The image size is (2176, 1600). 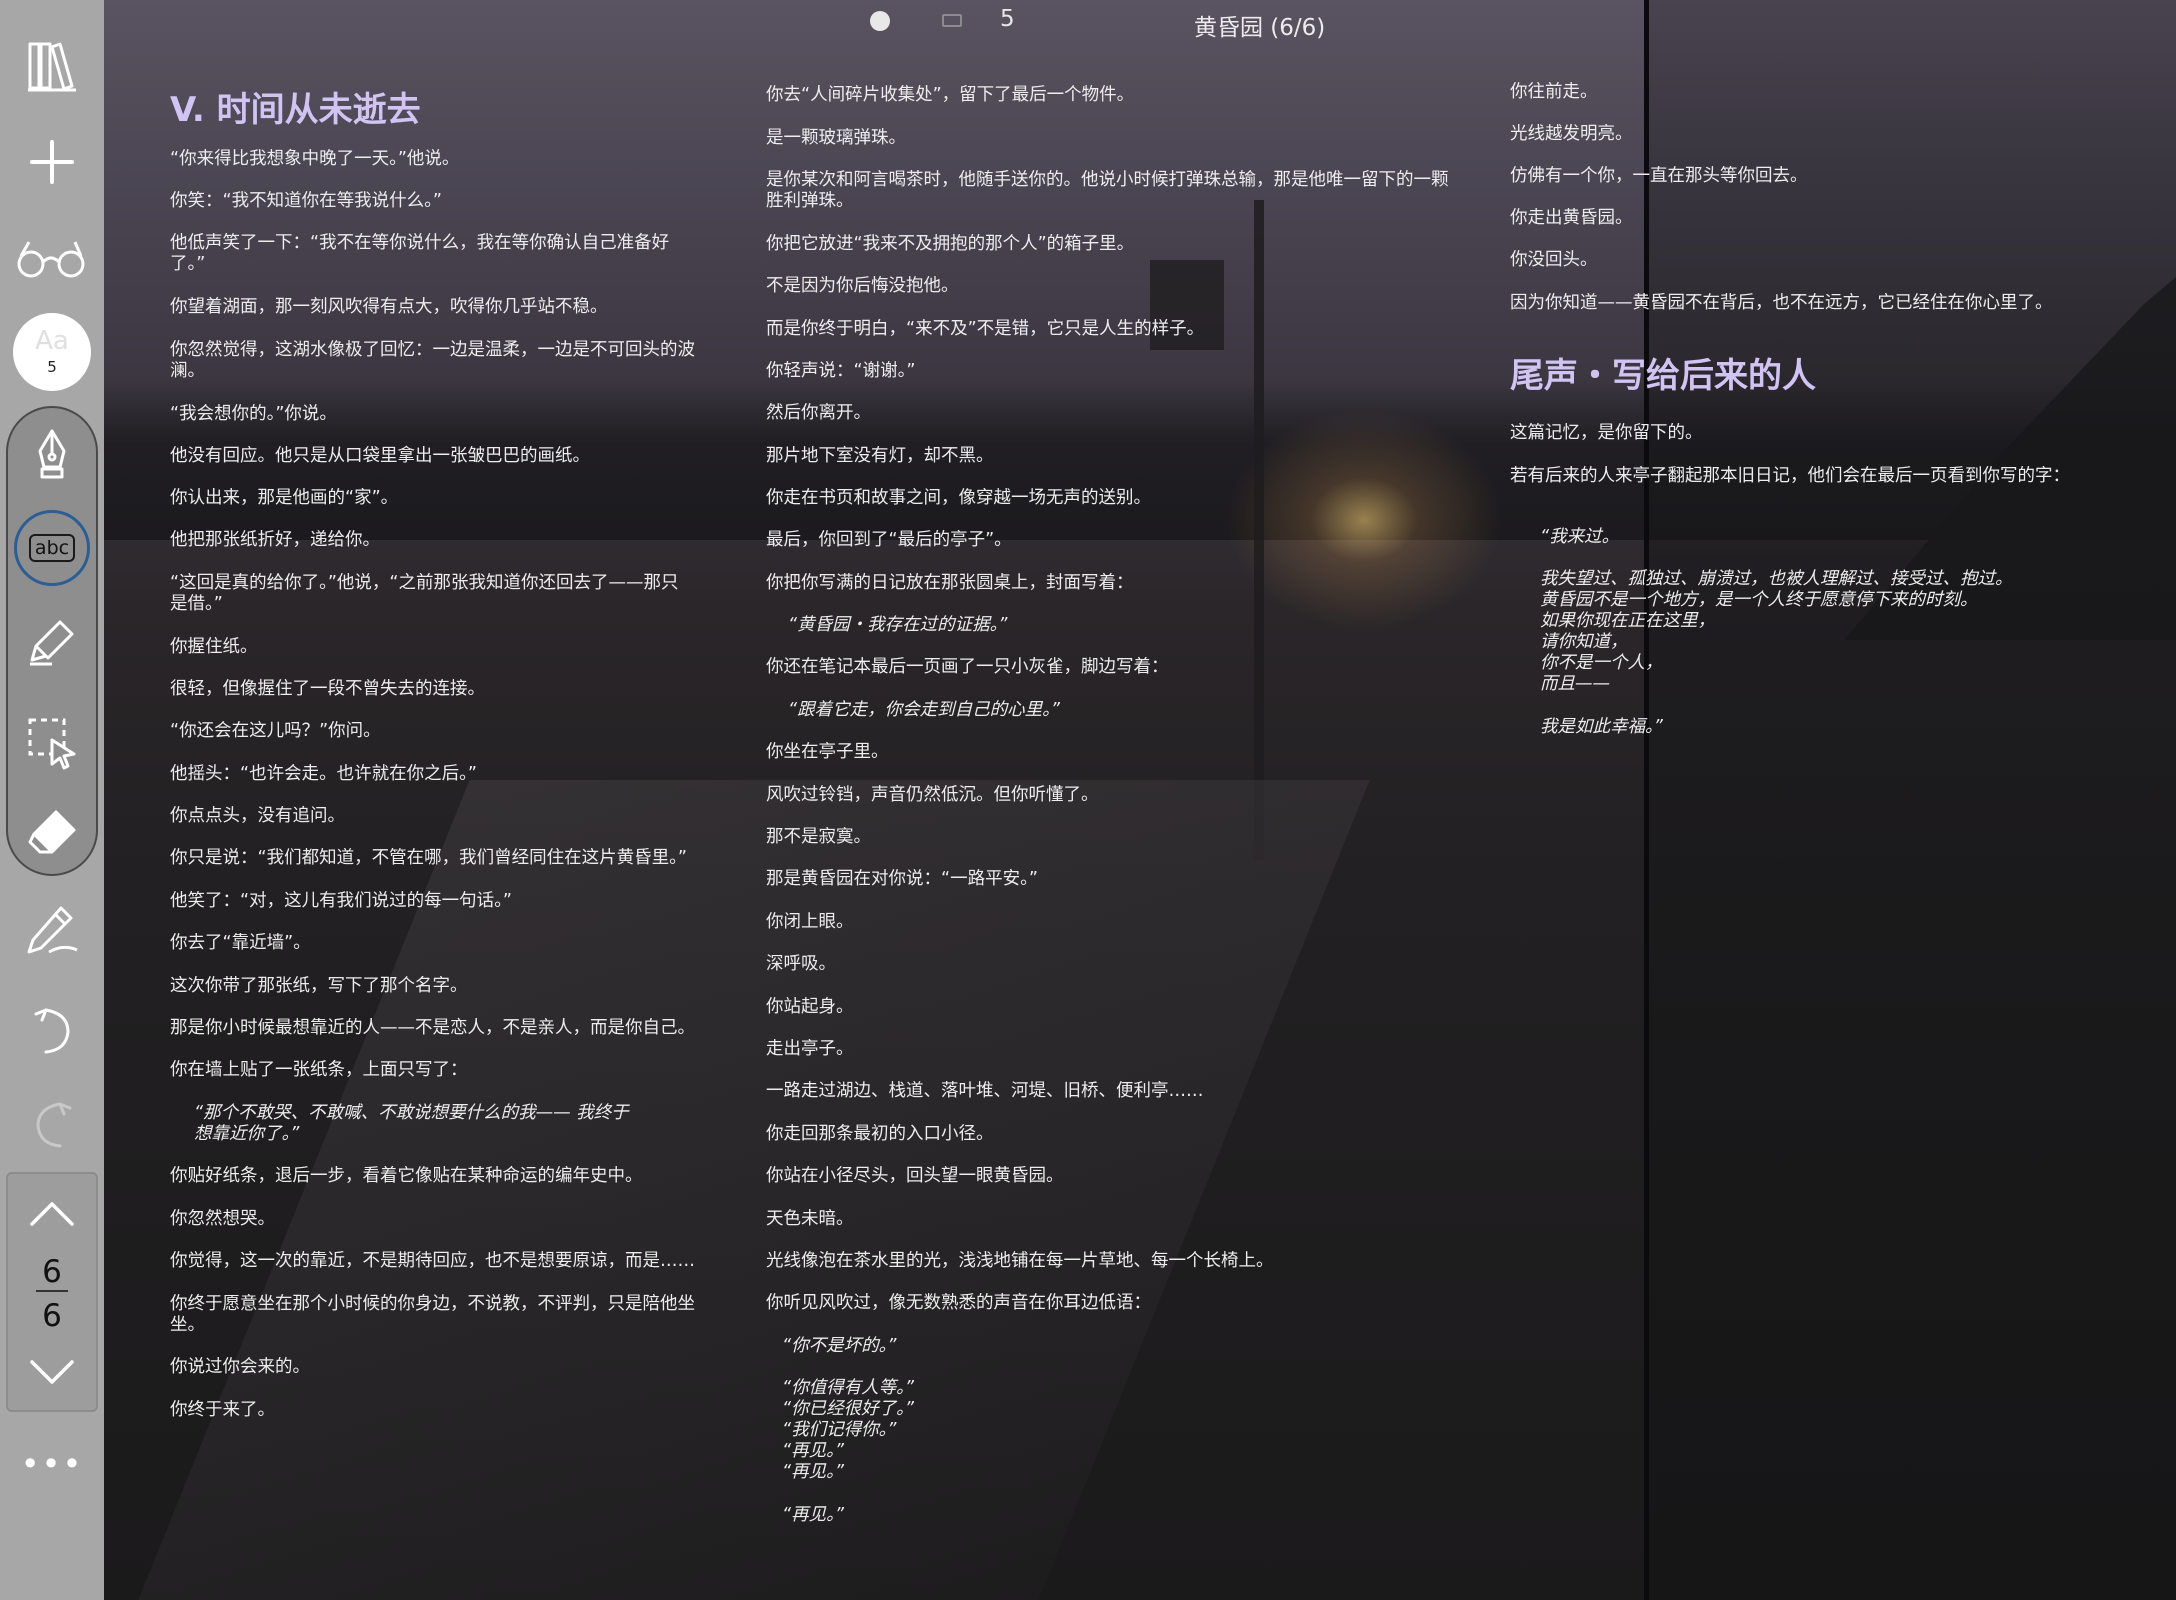 What do you see at coordinates (810, 1049) in the screenshot?
I see `paragraph: 走出亭子。` at bounding box center [810, 1049].